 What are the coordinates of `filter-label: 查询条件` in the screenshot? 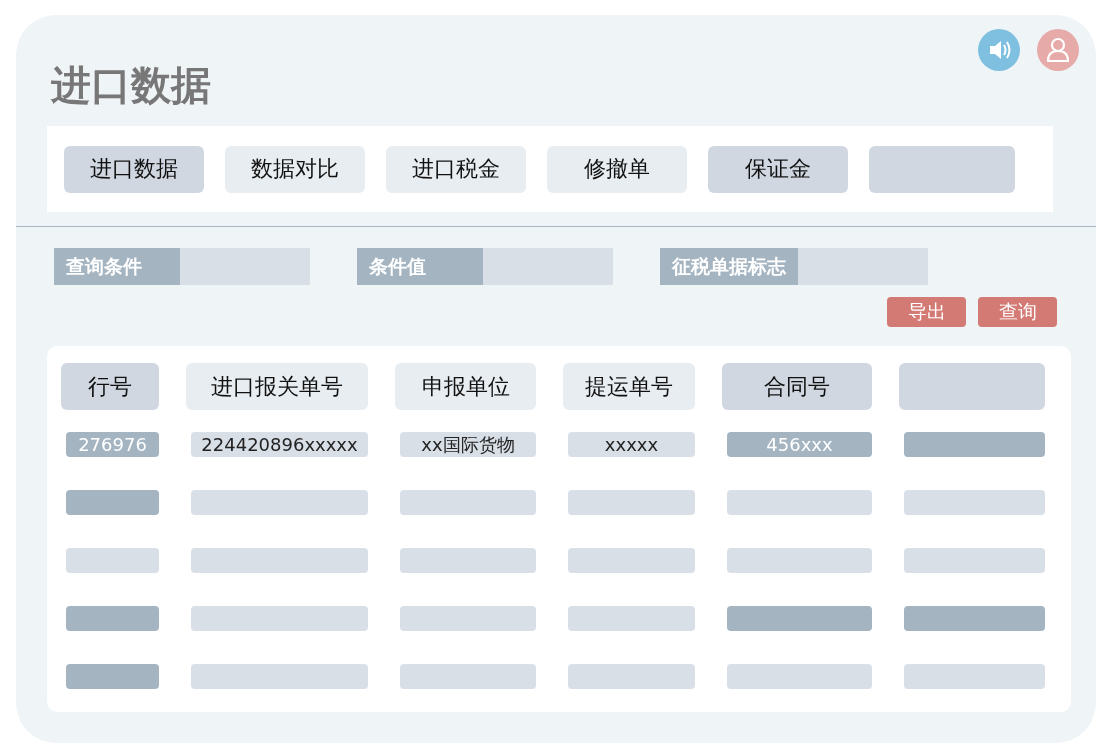 It's located at (117, 266).